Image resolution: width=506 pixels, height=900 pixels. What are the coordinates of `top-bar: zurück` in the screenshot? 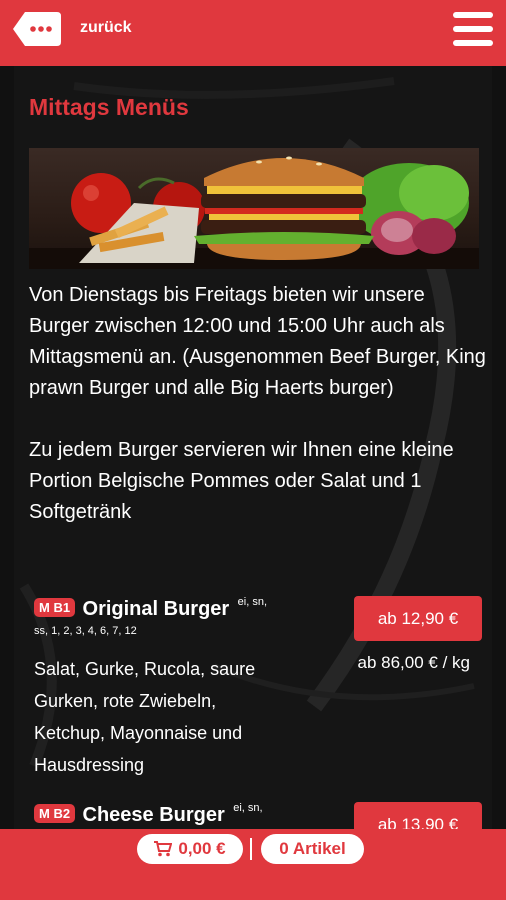 It's located at (253, 33).